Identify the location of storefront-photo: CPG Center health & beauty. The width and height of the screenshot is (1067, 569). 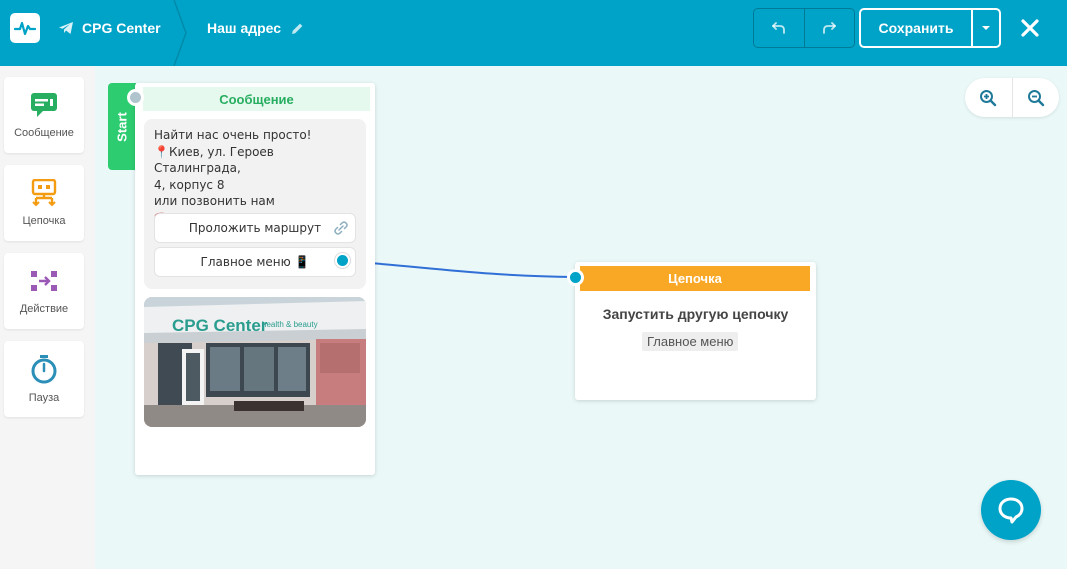
(255, 362).